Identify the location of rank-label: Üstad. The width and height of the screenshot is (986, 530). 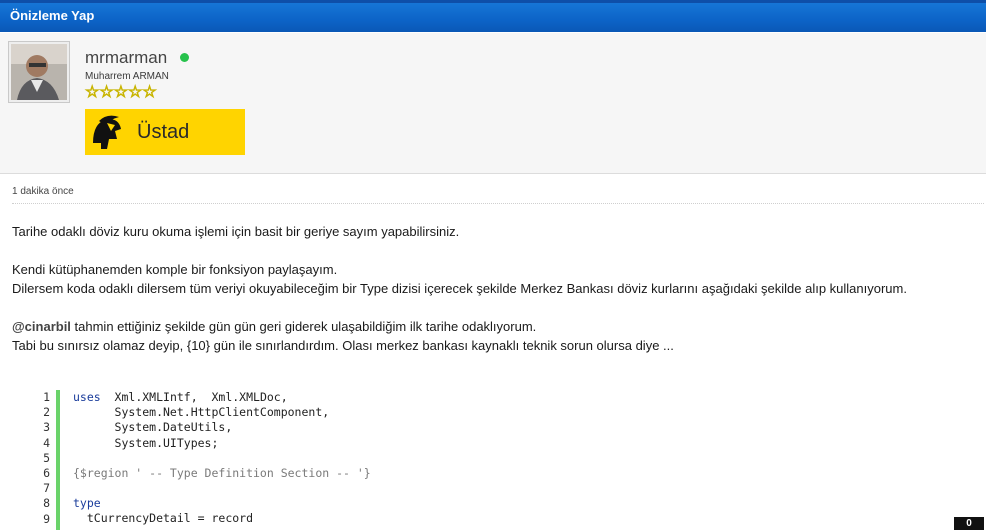
(163, 131).